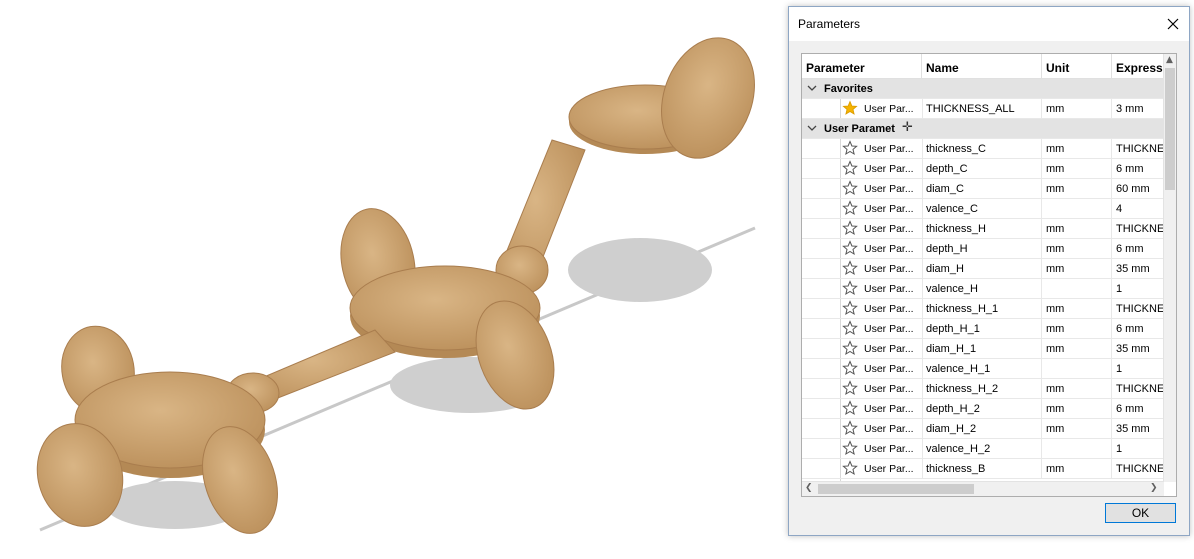  I want to click on parameter-expression: 3 mm, so click(1141, 109).